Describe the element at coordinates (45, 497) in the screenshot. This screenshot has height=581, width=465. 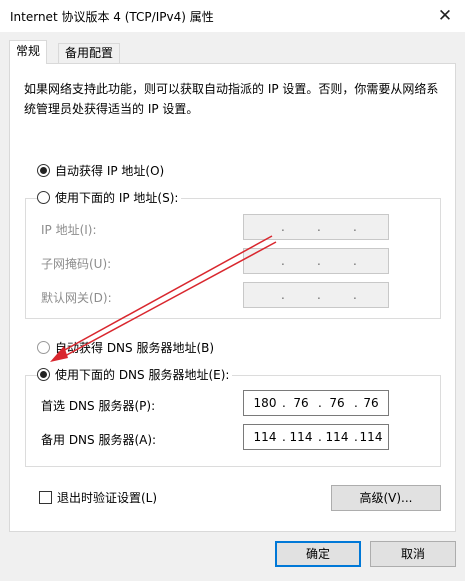
I see `validate-on-exit-box` at that location.